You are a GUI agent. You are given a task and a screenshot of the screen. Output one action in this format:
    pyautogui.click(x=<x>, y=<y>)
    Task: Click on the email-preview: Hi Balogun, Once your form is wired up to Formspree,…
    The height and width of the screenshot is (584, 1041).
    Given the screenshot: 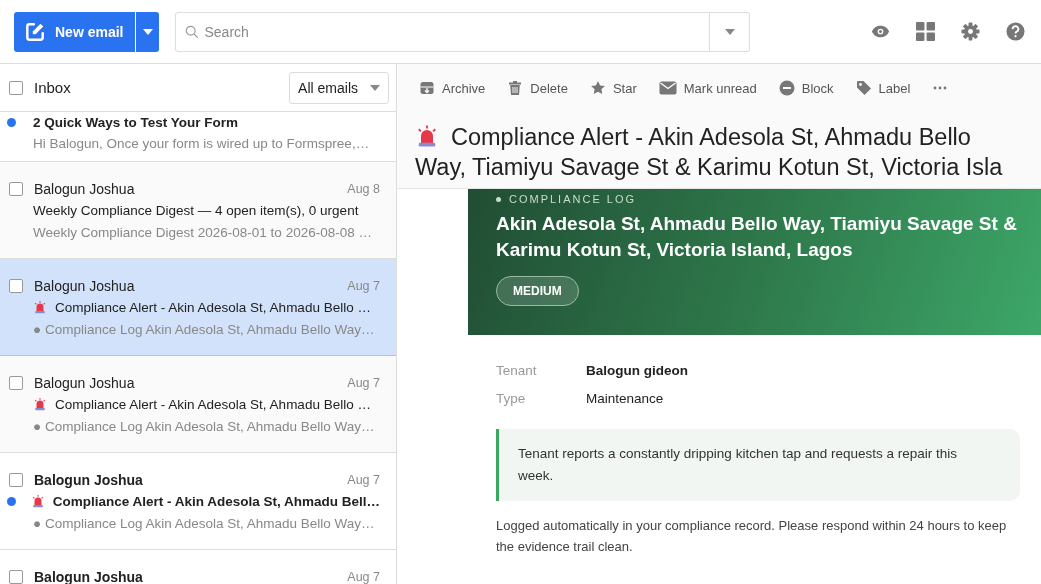 What is the action you would take?
    pyautogui.click(x=201, y=143)
    